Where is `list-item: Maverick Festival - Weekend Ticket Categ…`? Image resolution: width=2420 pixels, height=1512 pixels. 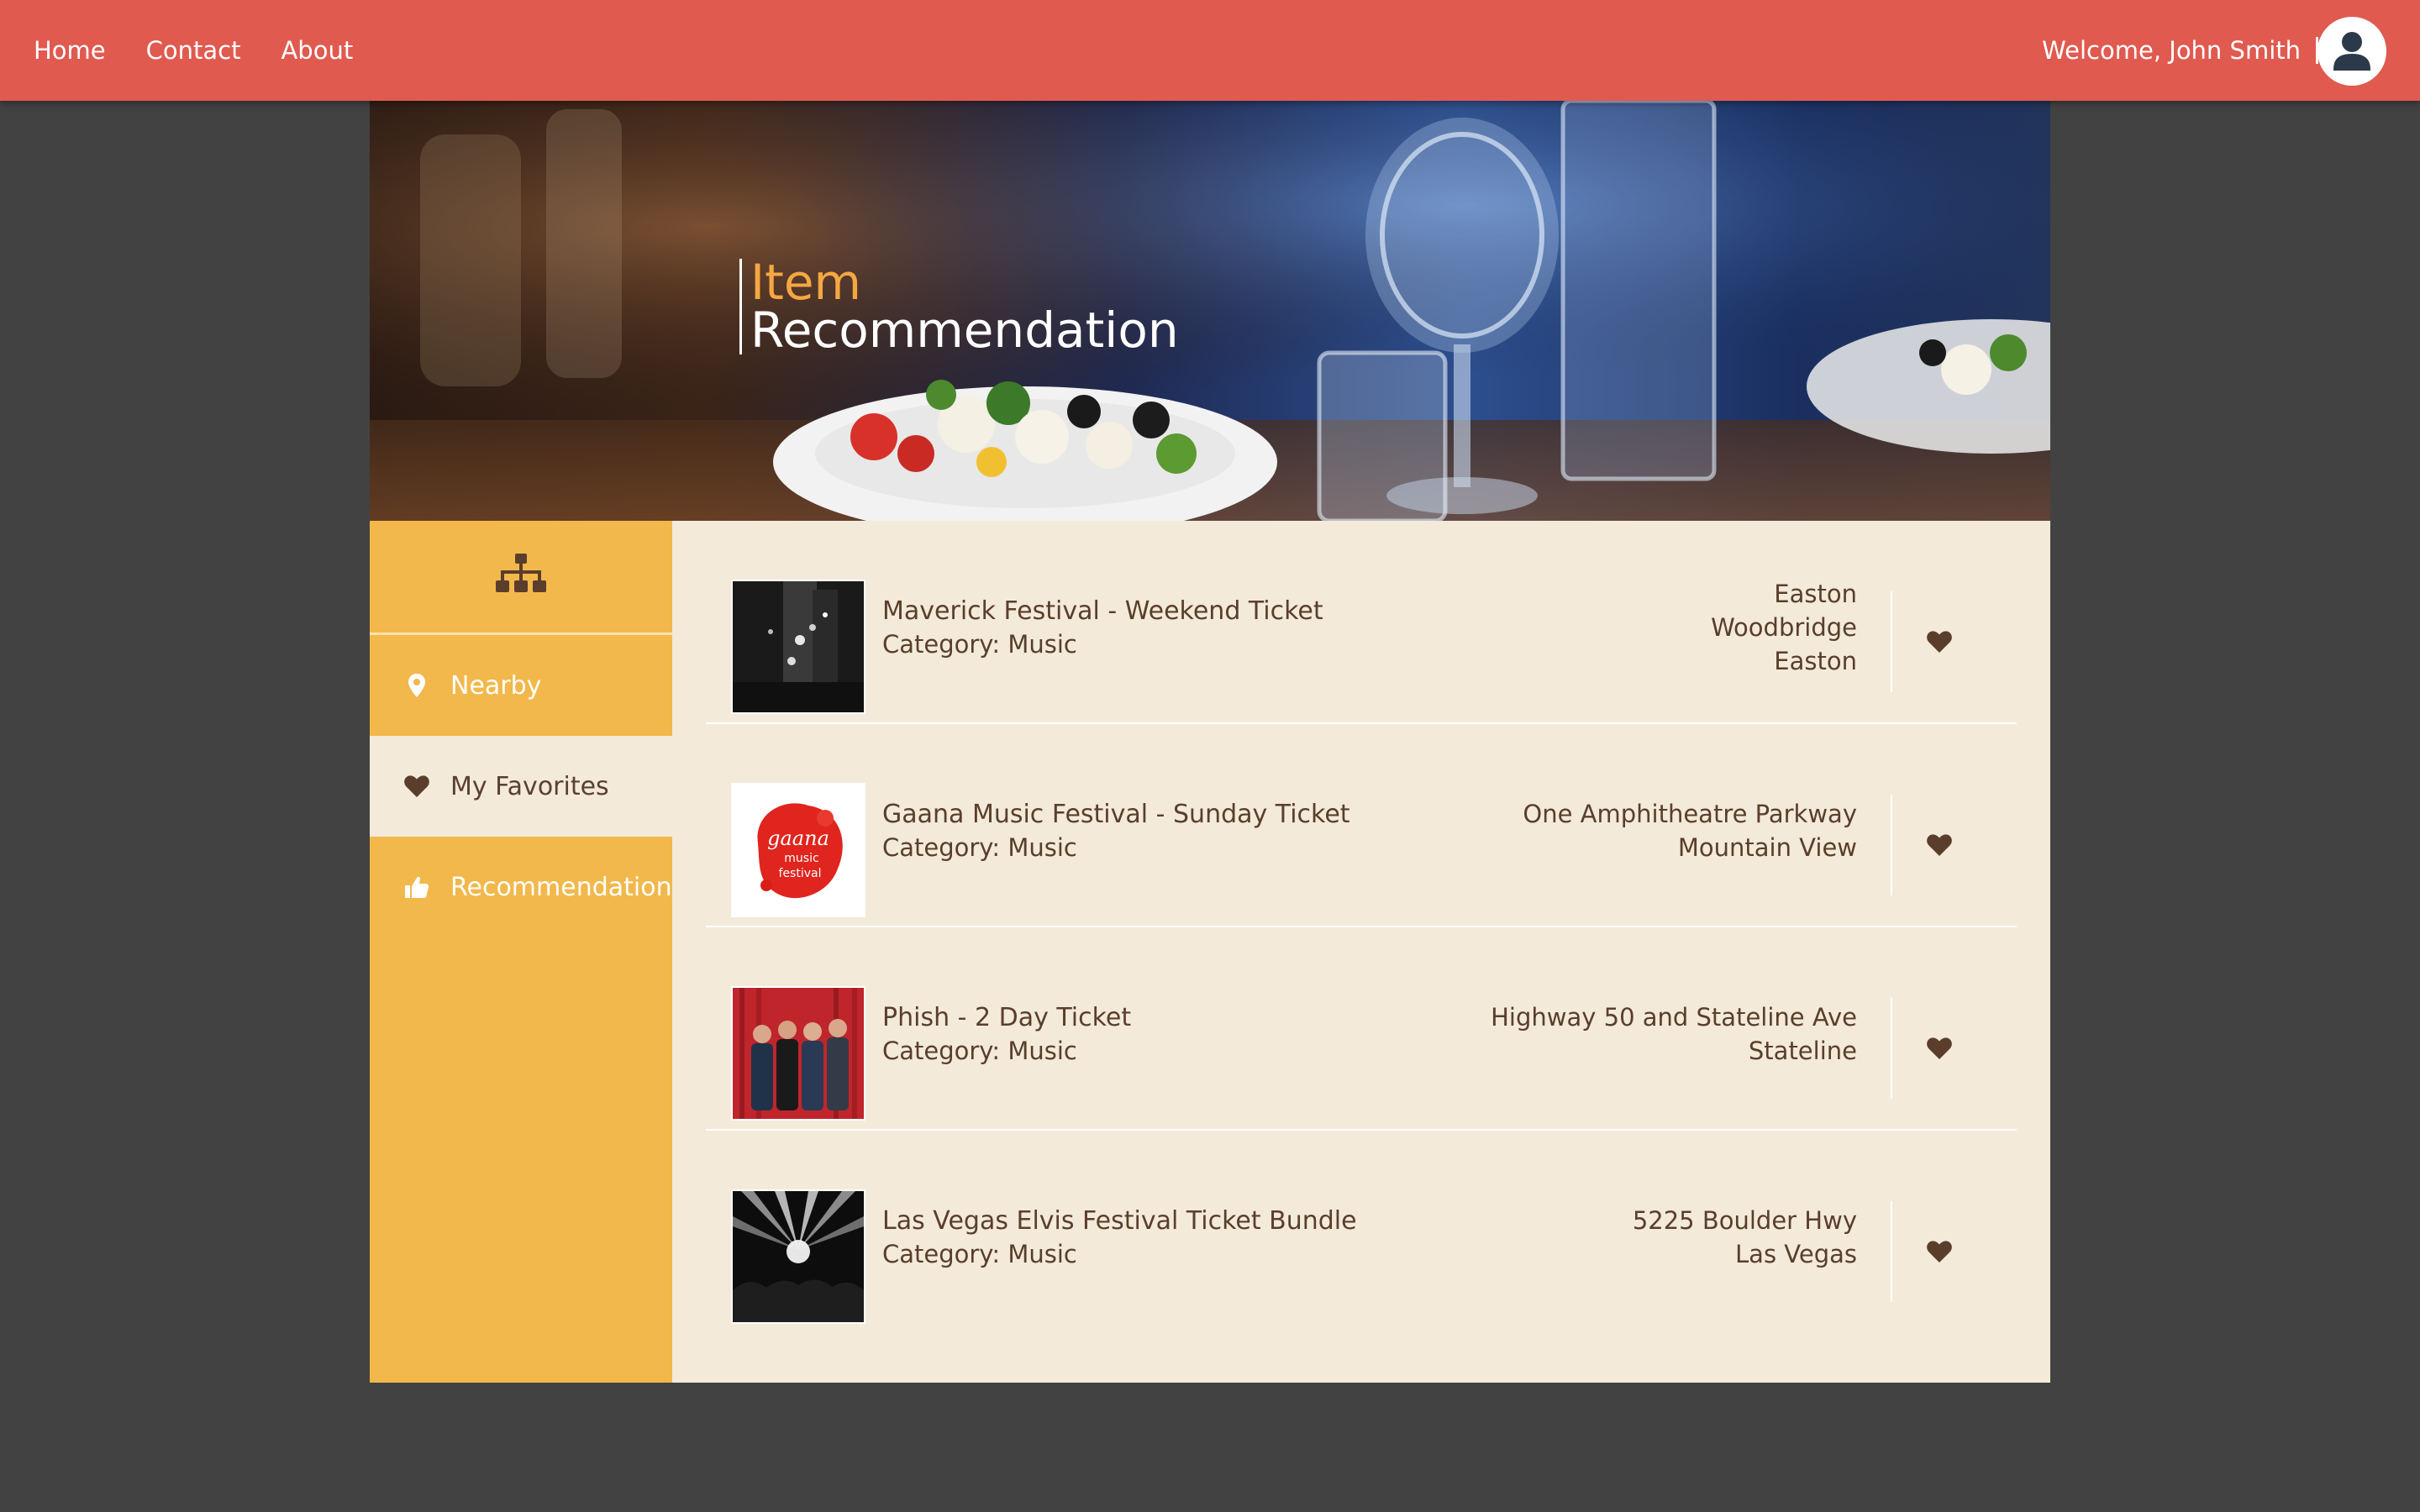
list-item: Maverick Festival - Weekend Ticket Categ… is located at coordinates (1361, 622).